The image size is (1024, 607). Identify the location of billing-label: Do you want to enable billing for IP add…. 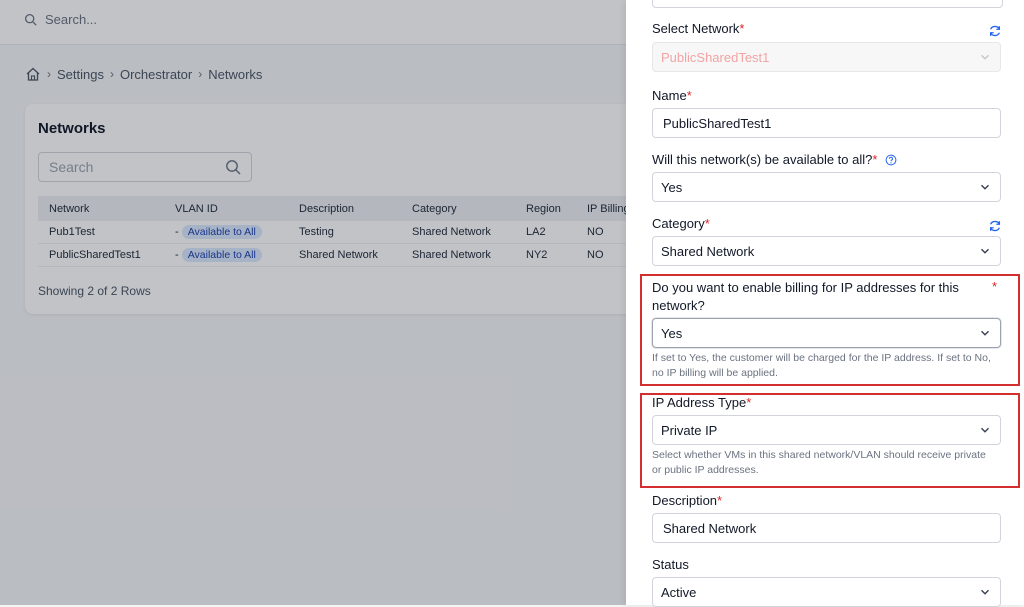
(805, 296).